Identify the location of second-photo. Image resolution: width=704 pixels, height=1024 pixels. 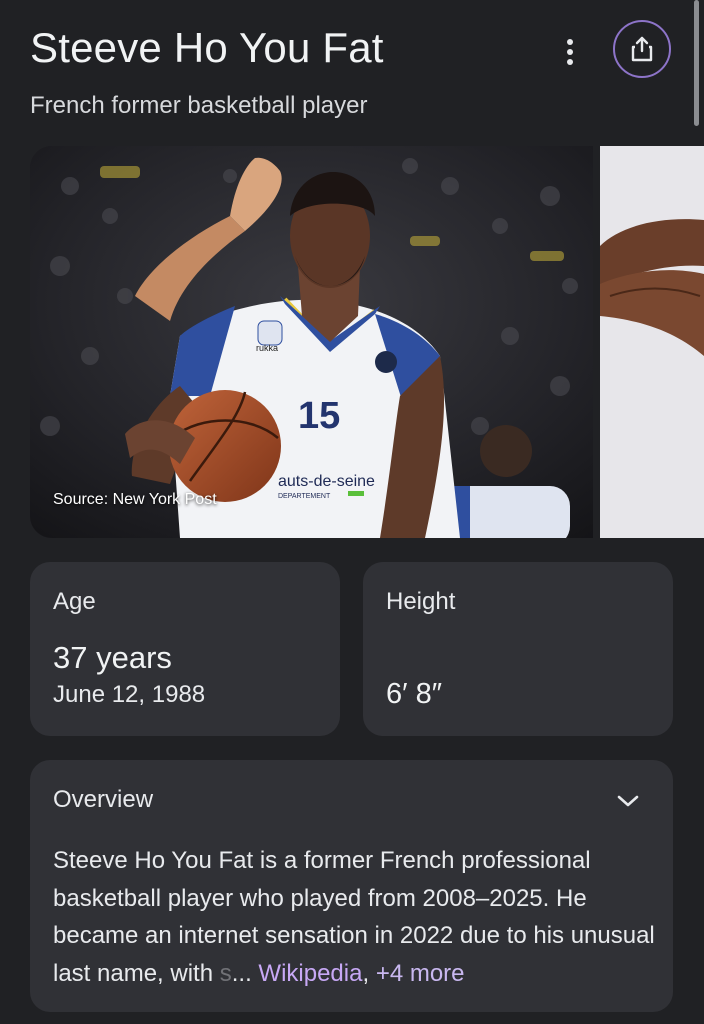
(652, 342).